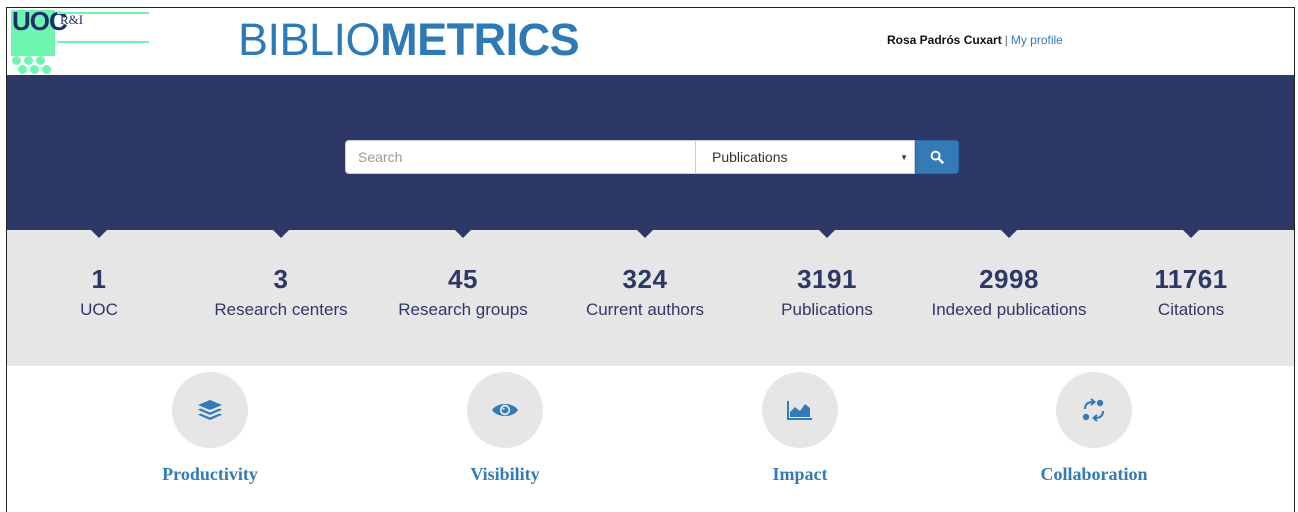 Image resolution: width=1298 pixels, height=512 pixels. I want to click on search-type-select: Publications ▼, so click(805, 157).